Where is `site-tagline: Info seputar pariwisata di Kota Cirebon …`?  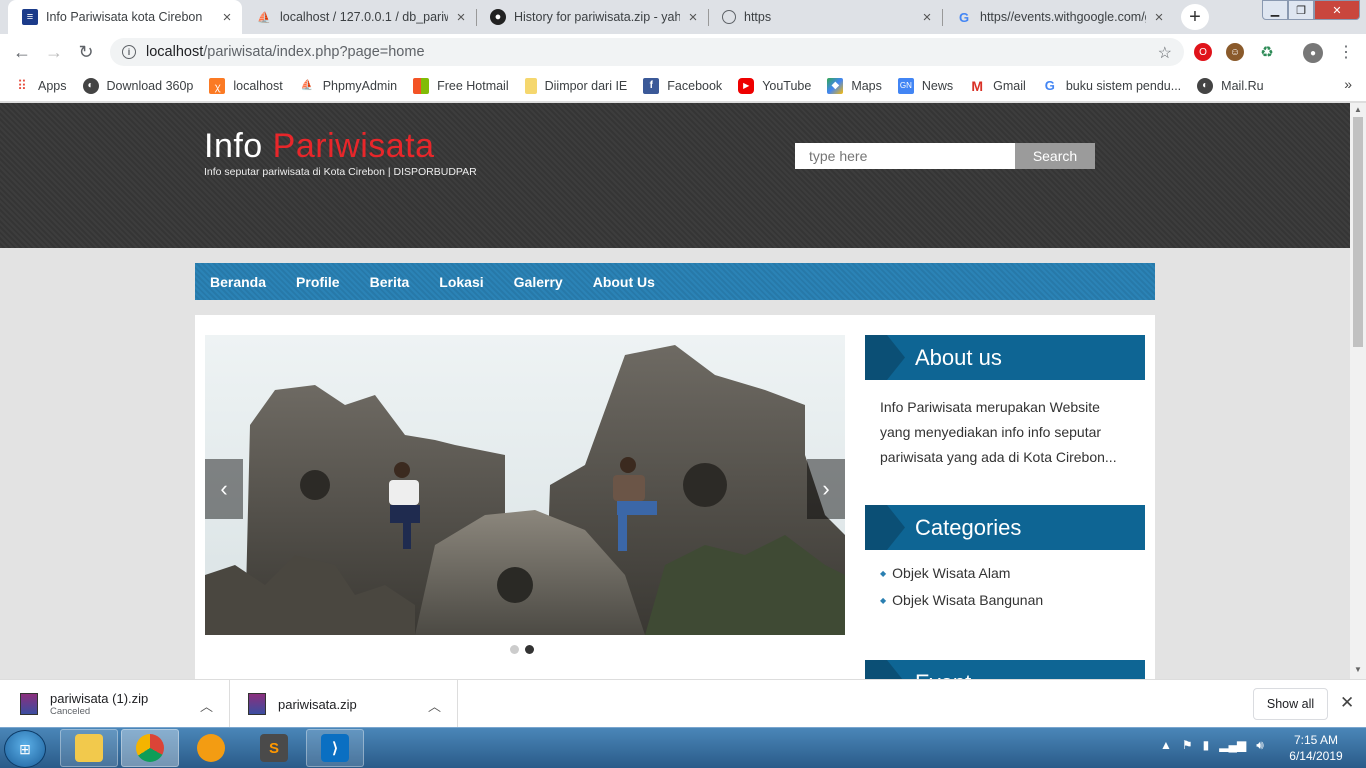
site-tagline: Info seputar pariwisata di Kota Cirebon … is located at coordinates (340, 172).